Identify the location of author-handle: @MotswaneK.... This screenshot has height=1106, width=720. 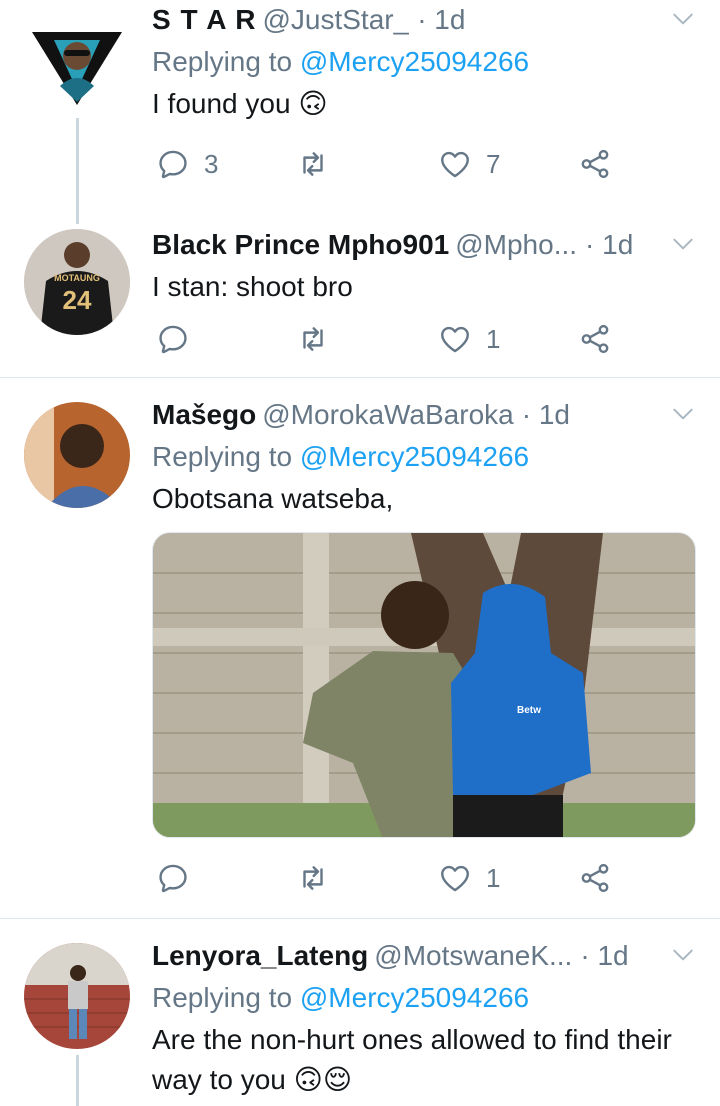
(473, 956).